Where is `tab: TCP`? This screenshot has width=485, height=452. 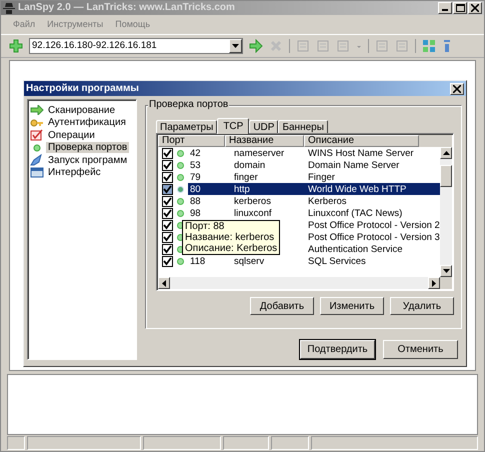
tab: TCP is located at coordinates (233, 126).